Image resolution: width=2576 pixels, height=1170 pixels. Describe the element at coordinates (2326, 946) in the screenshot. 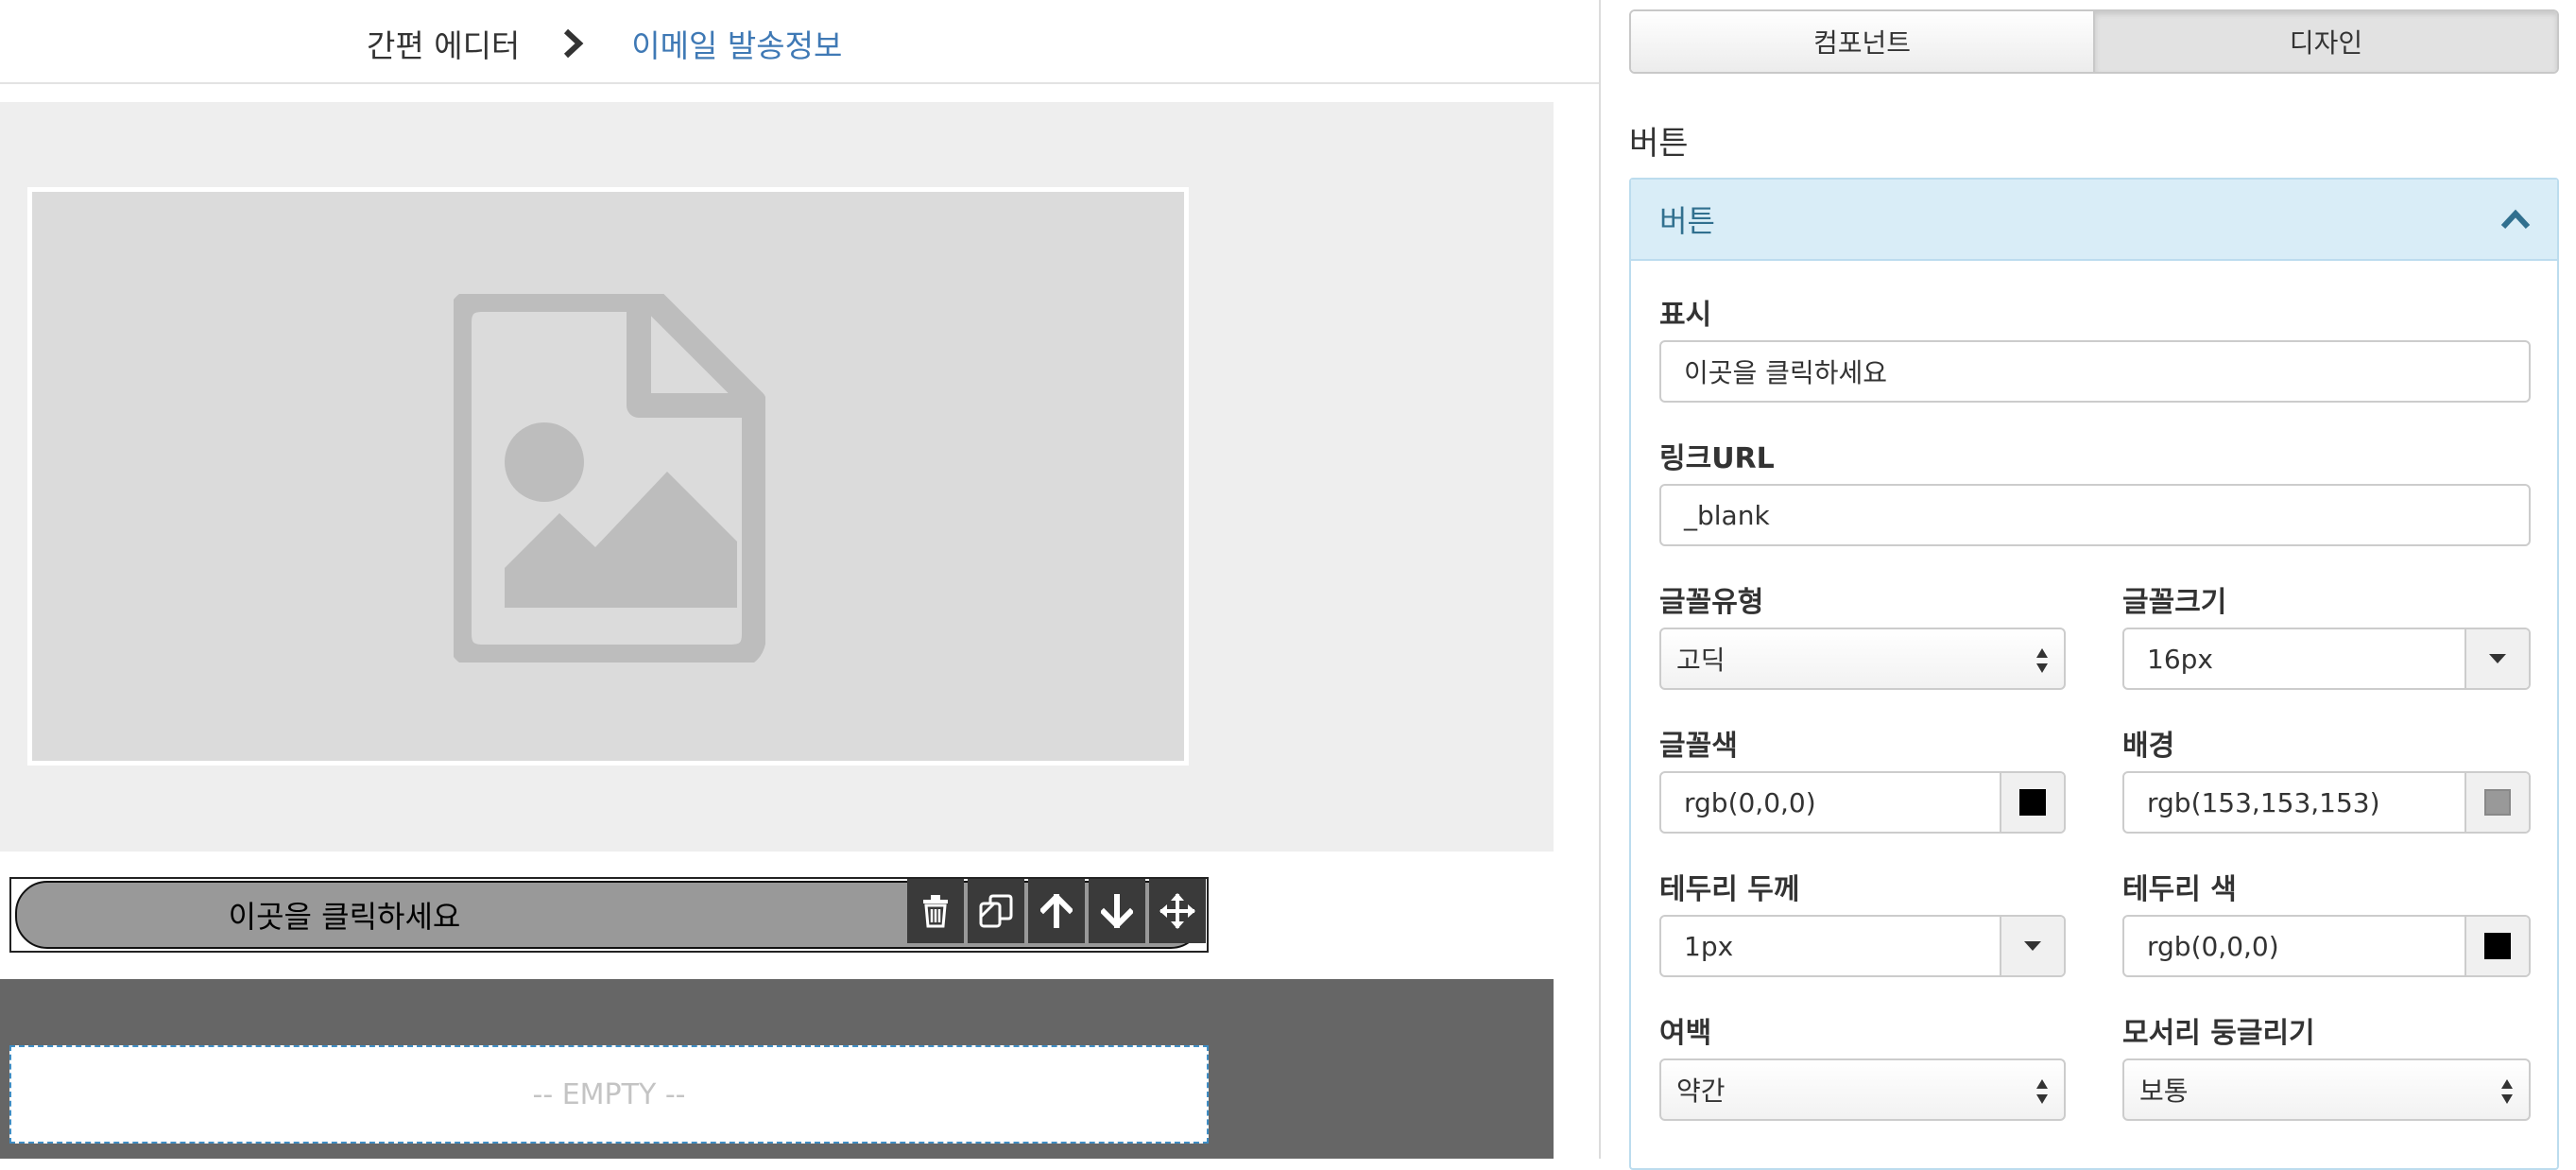

I see `border-color-input: rgb(0,0,0)` at that location.